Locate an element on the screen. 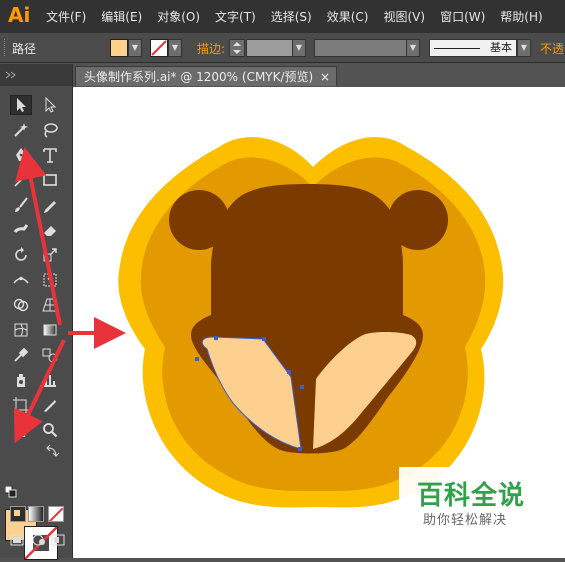  menu-select: 选择(S) is located at coordinates (291, 16).